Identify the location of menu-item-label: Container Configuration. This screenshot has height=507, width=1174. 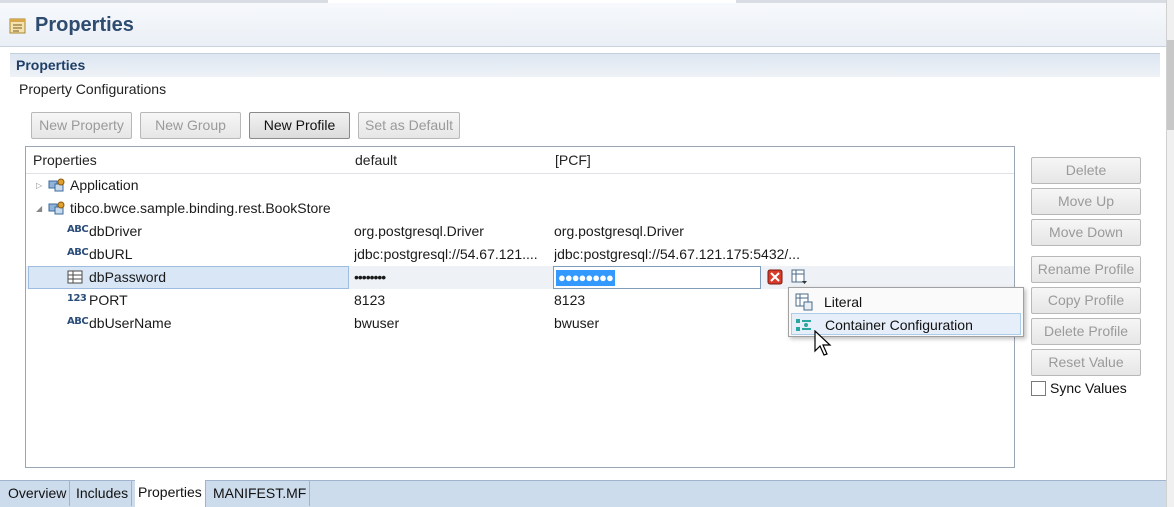
(899, 325).